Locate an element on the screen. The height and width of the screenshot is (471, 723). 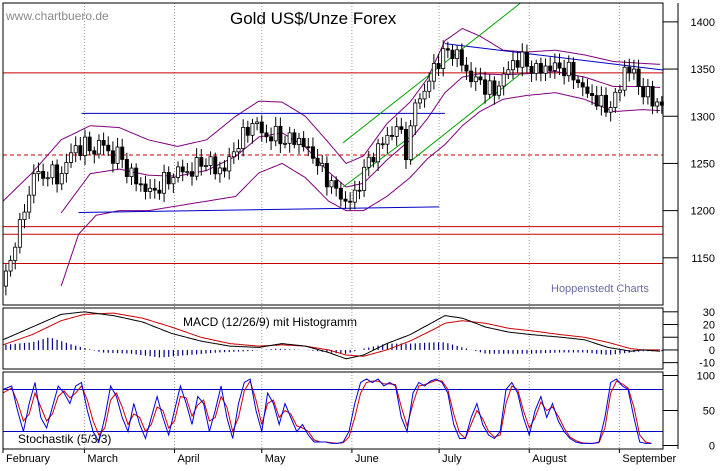
x-tick-label: August is located at coordinates (549, 459).